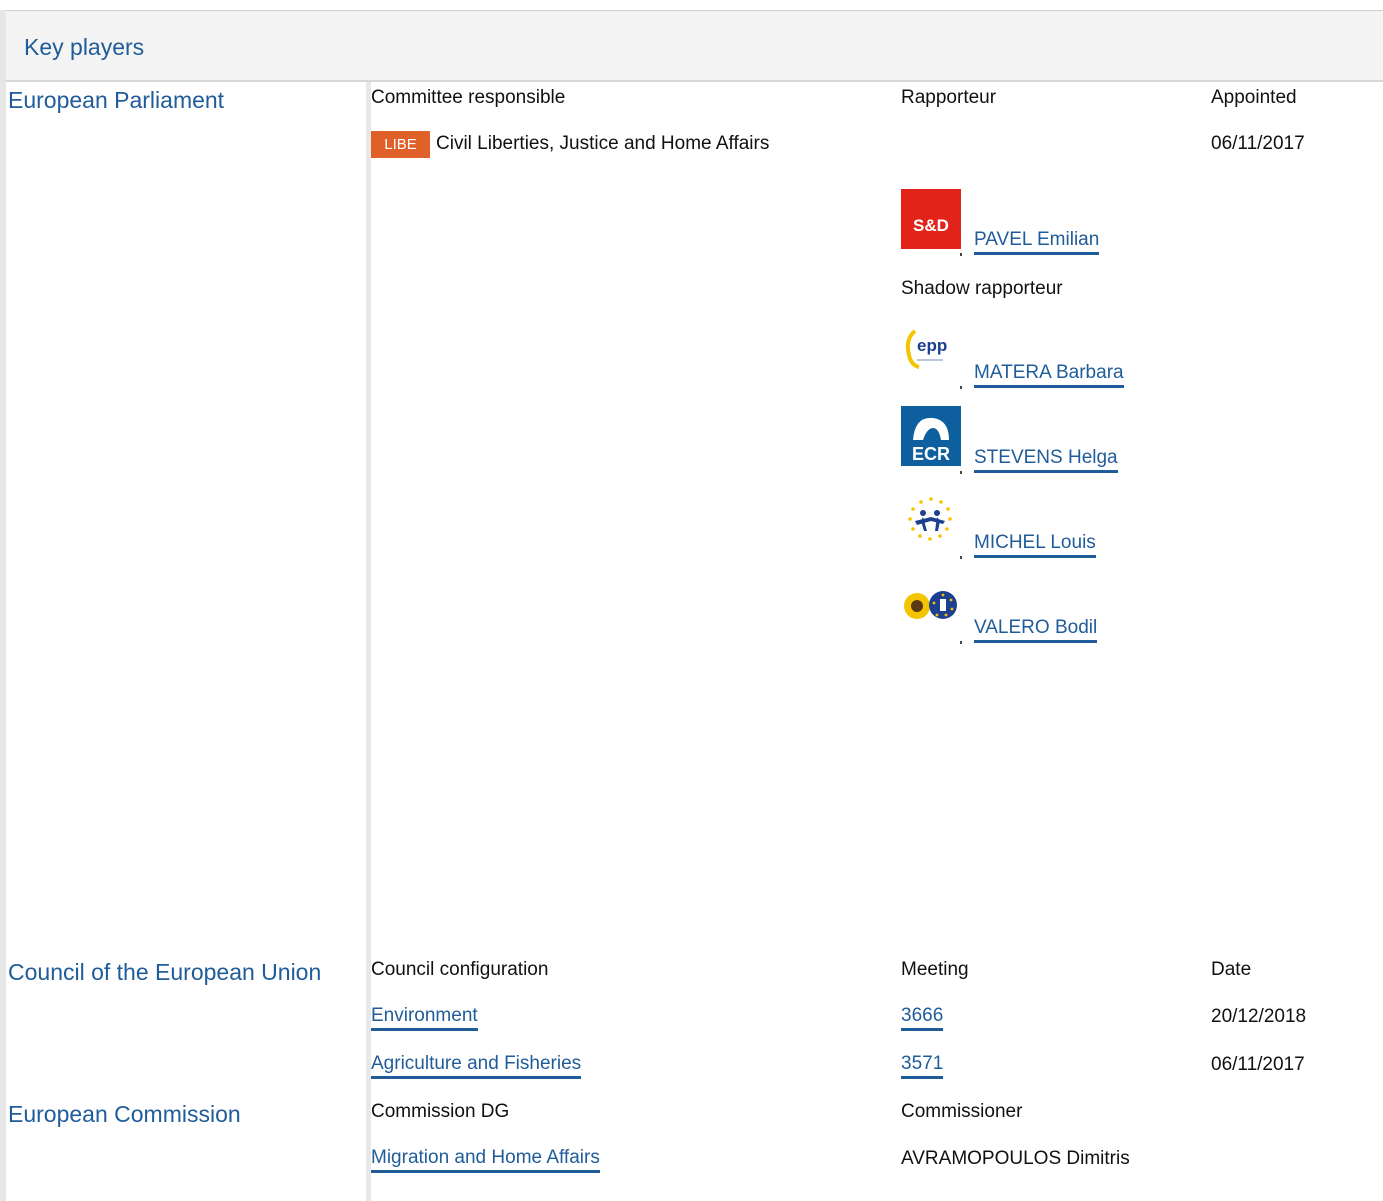 The width and height of the screenshot is (1383, 1201). Describe the element at coordinates (1036, 630) in the screenshot. I see `shadow-rapporteur-link: VALERO Bodil` at that location.